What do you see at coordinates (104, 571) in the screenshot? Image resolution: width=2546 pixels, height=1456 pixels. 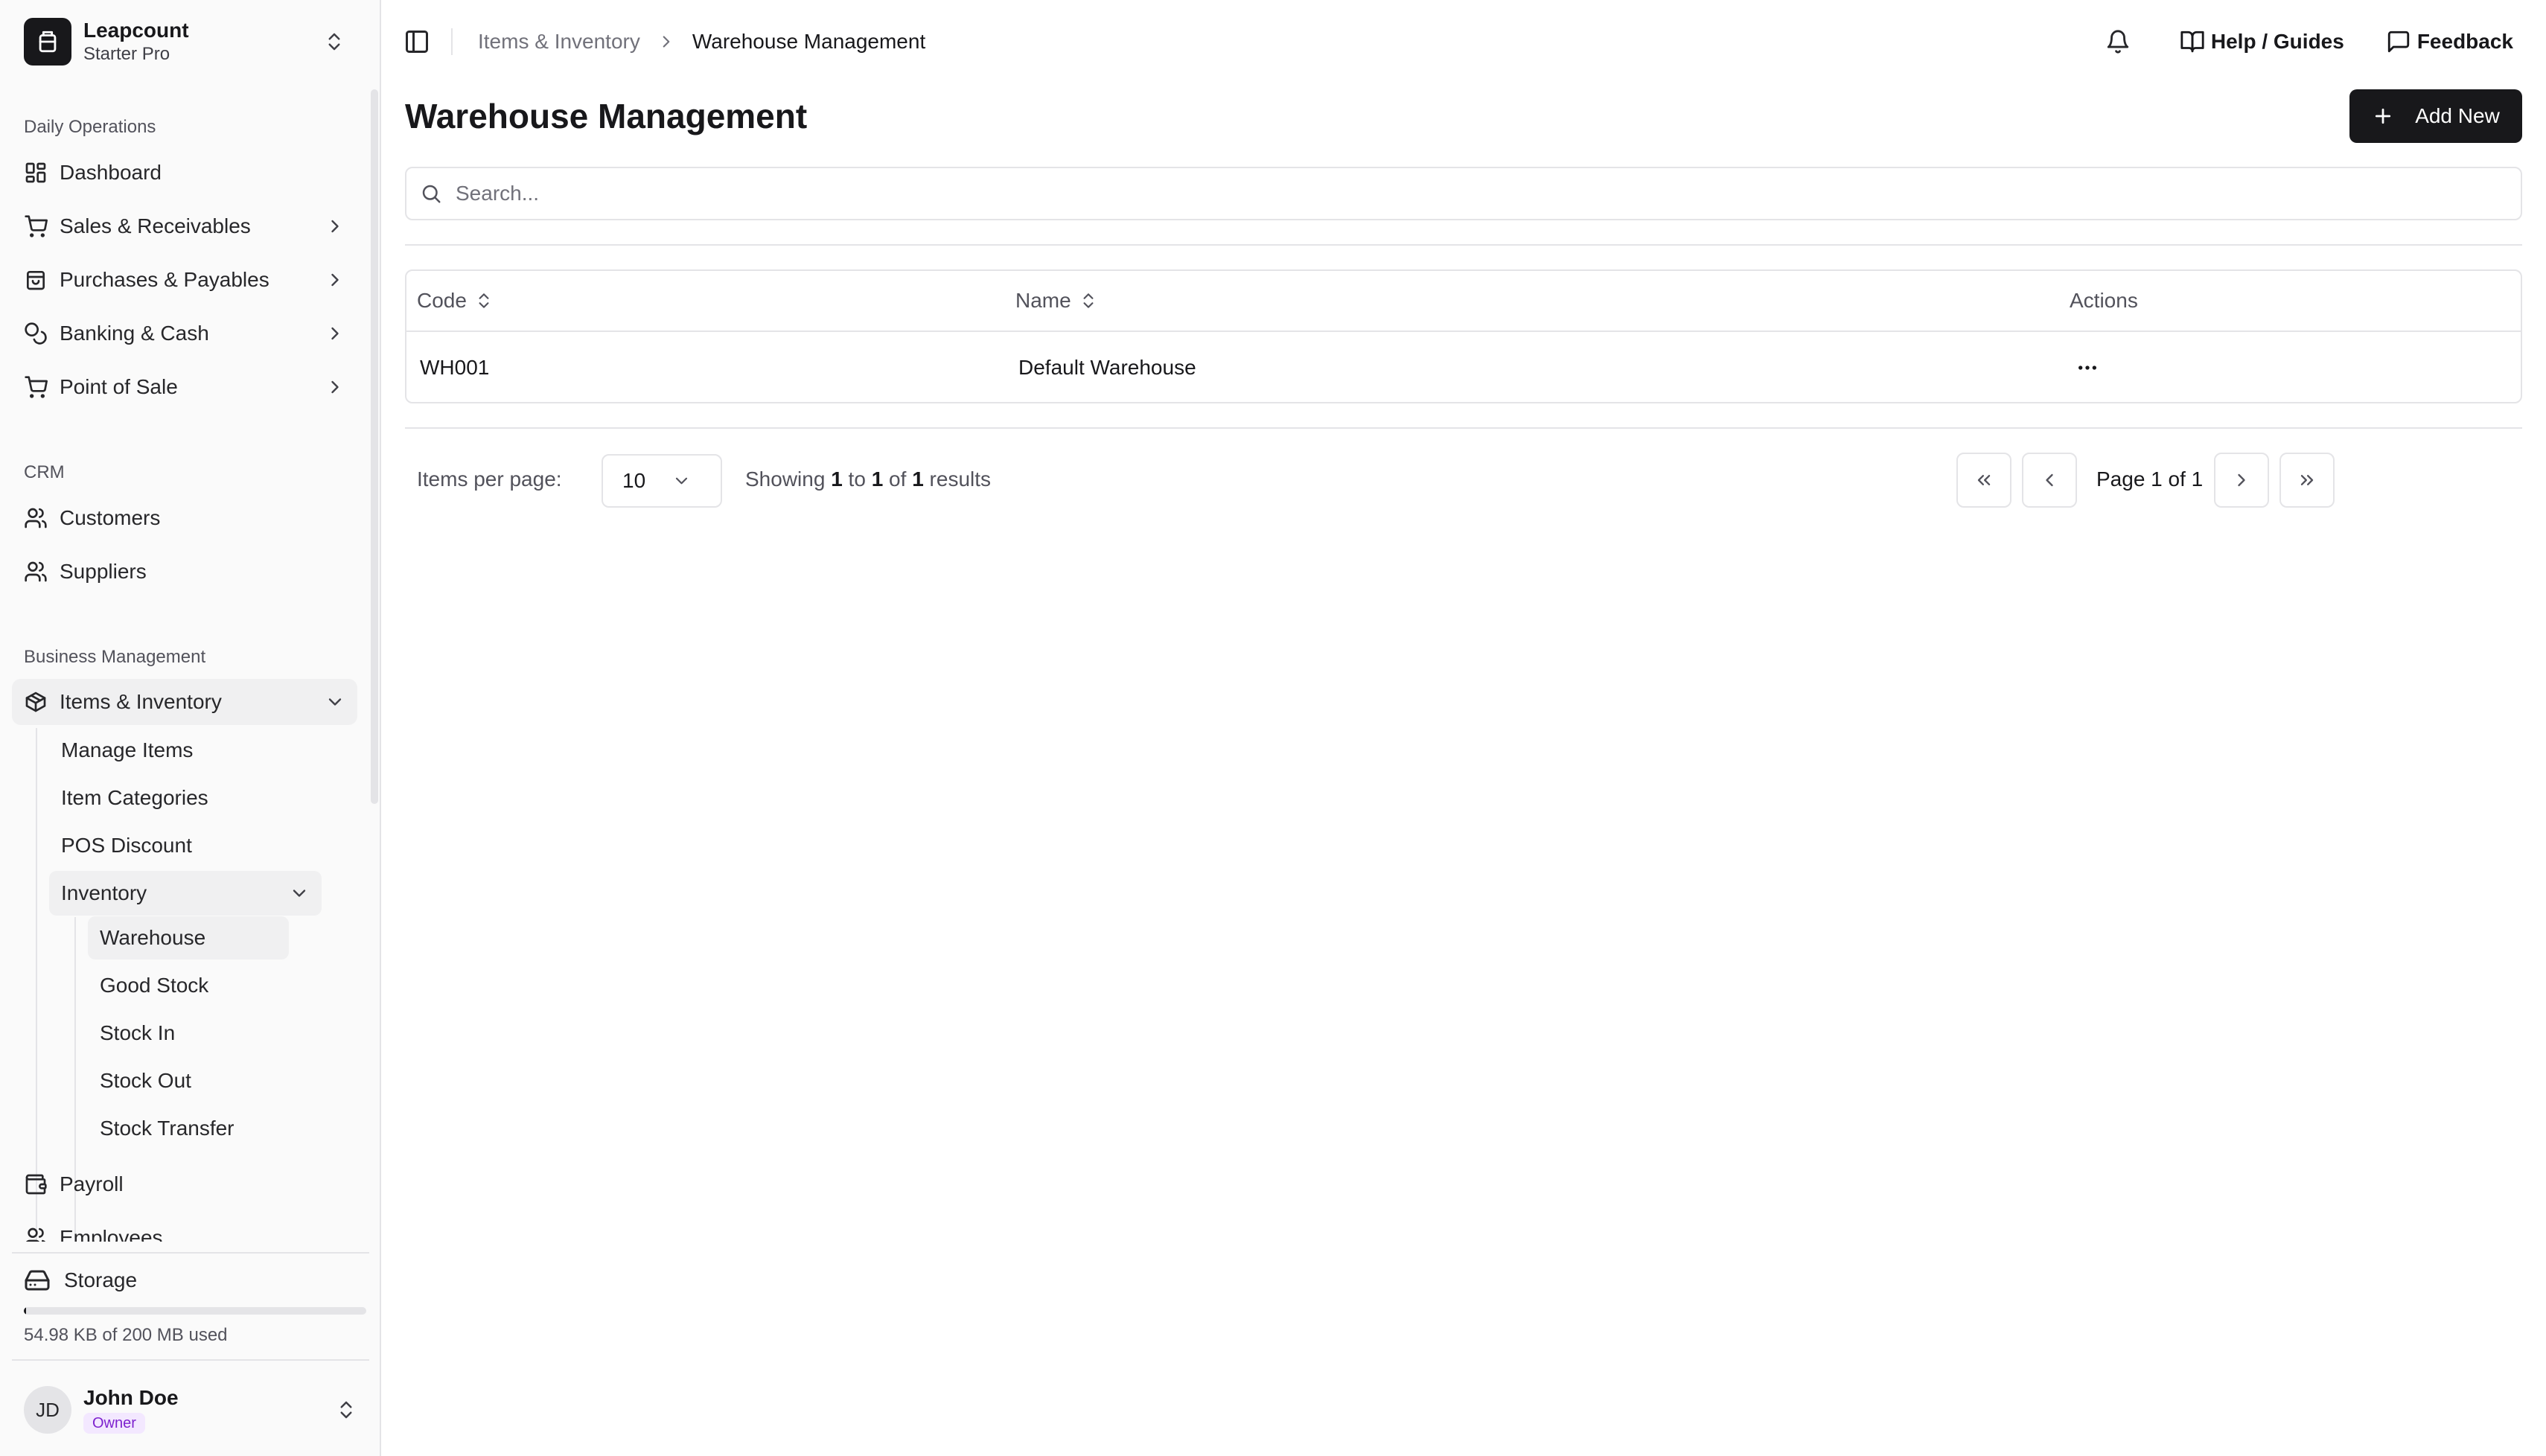 I see `sidebar-item-label: Suppliers` at bounding box center [104, 571].